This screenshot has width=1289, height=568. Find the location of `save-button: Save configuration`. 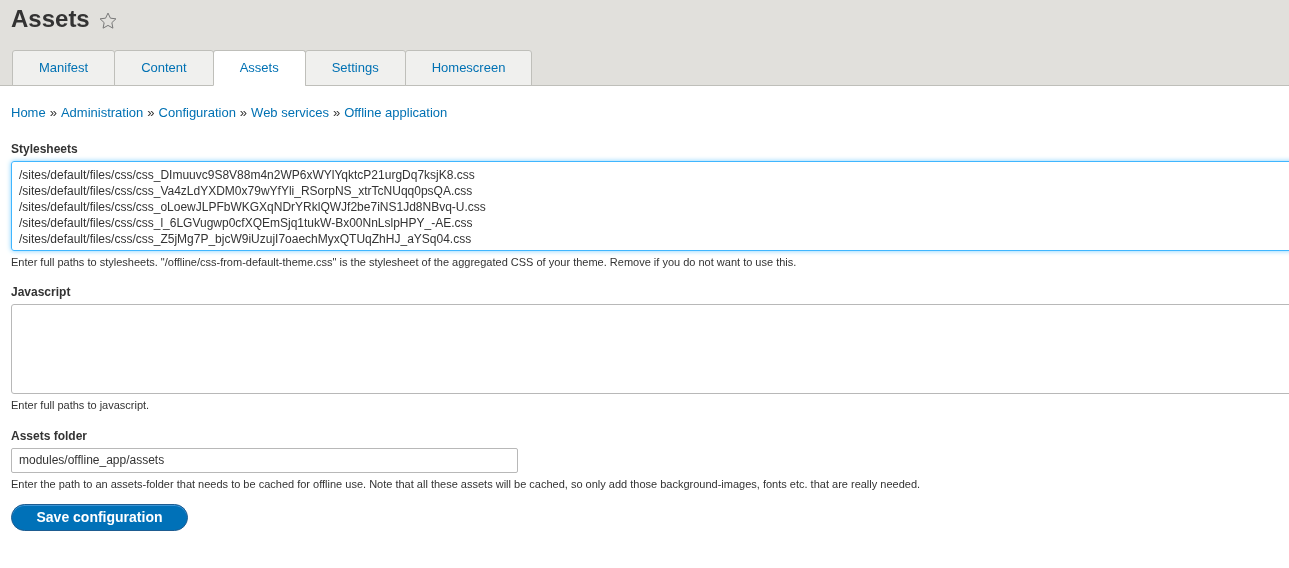

save-button: Save configuration is located at coordinates (99, 517).